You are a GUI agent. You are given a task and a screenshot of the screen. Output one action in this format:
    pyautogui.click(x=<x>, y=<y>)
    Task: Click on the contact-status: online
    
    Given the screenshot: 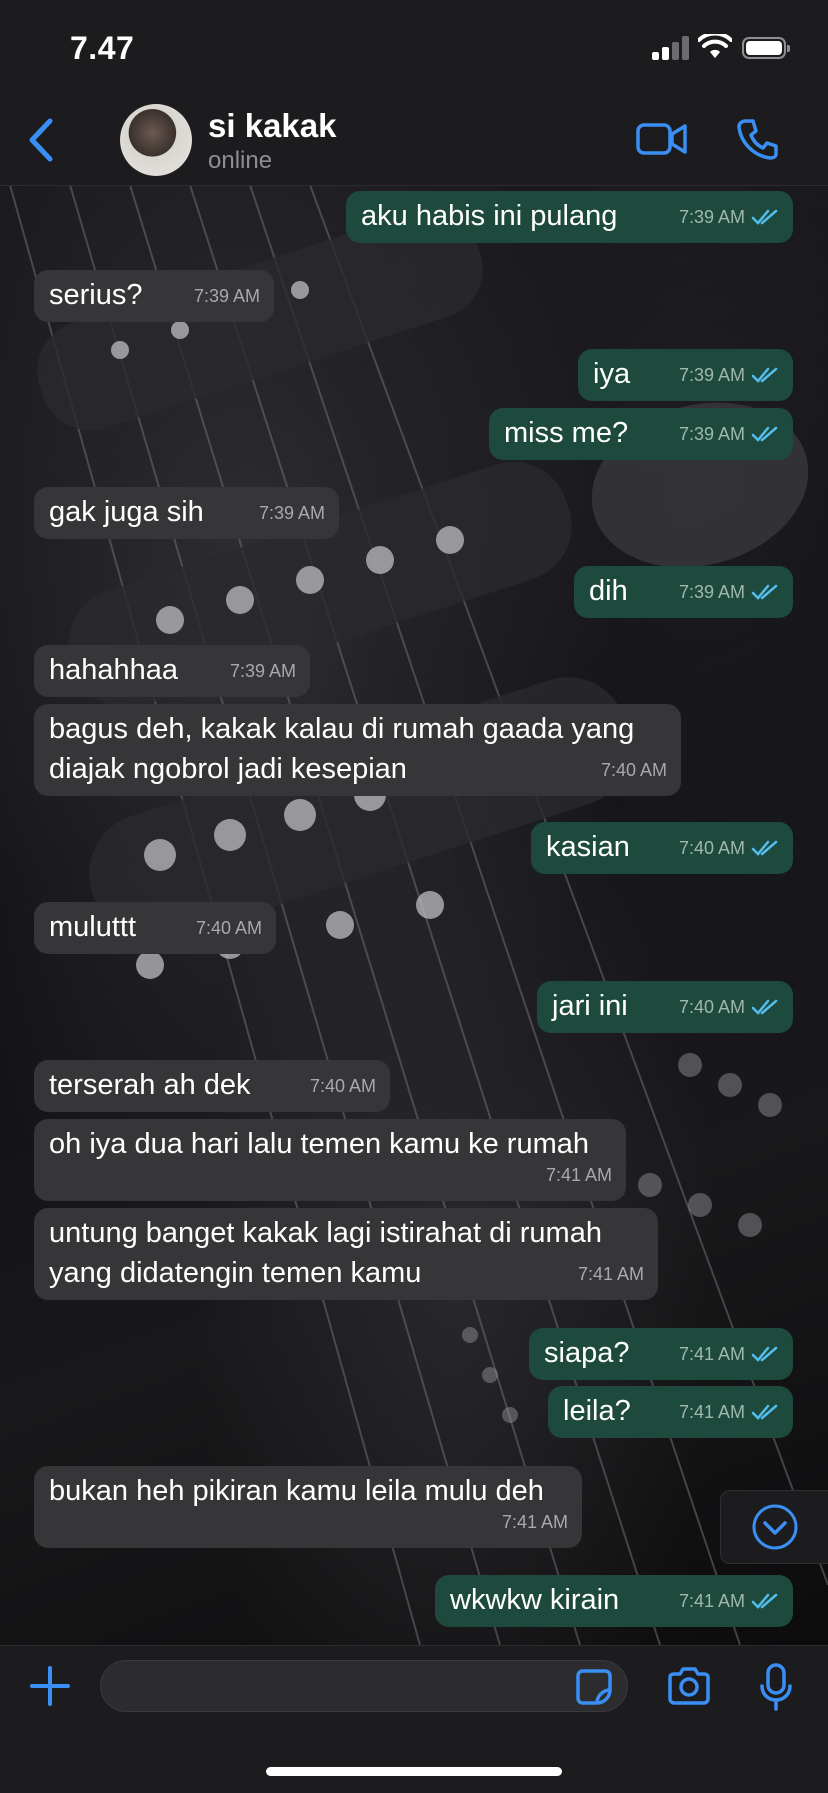 What is the action you would take?
    pyautogui.click(x=240, y=160)
    